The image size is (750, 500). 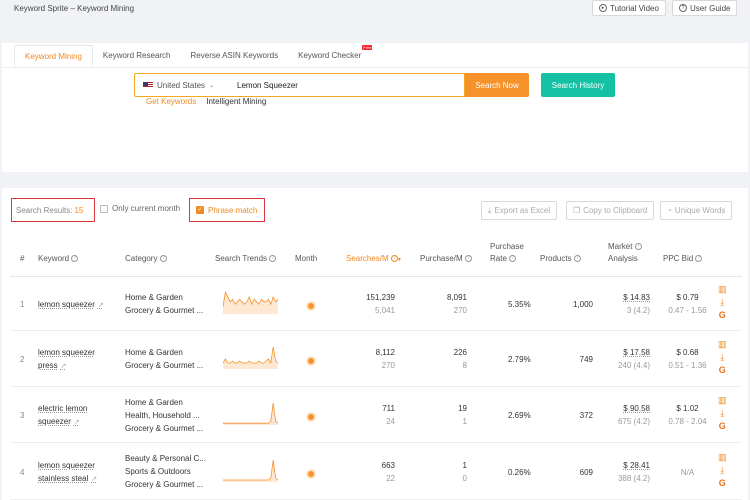 I want to click on keyword-input: Lemon Squeezer, so click(x=261, y=85).